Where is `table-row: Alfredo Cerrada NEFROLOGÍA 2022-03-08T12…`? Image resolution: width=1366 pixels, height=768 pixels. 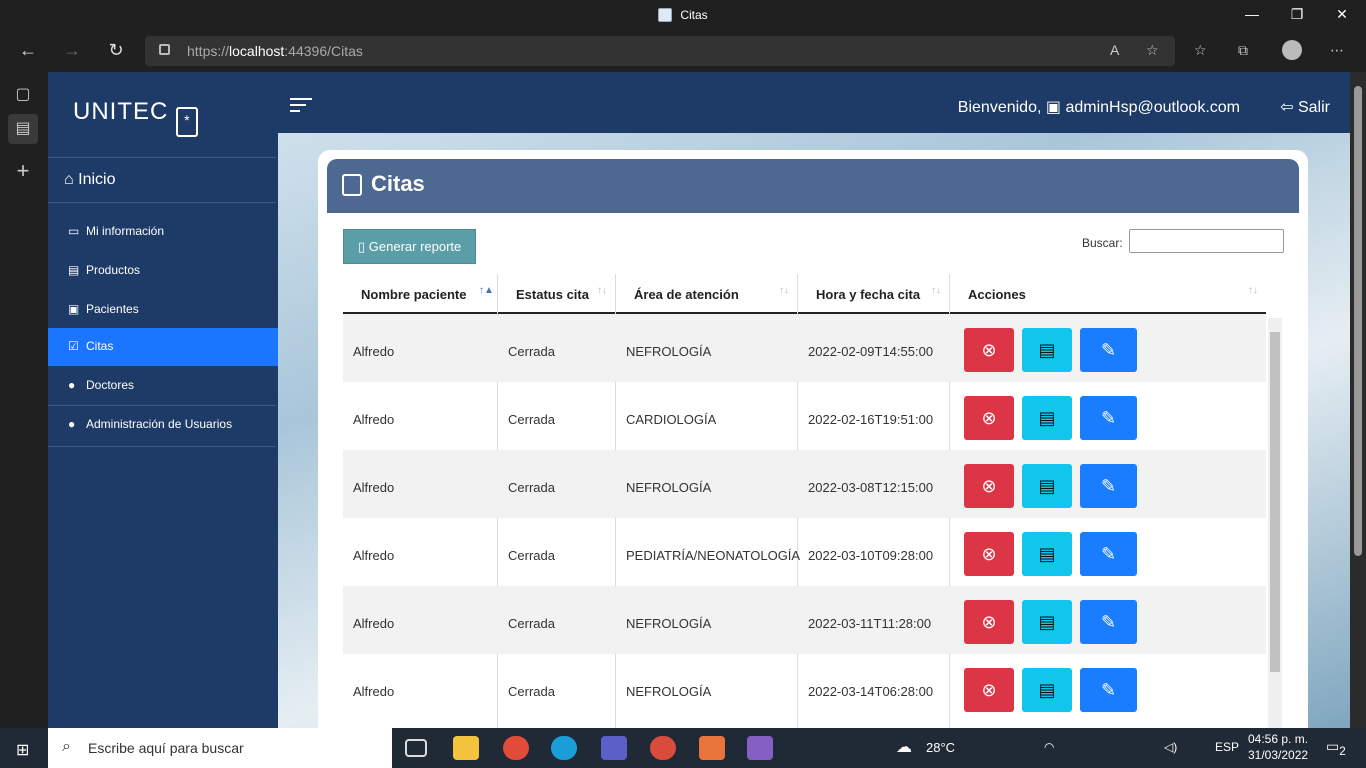 table-row: Alfredo Cerrada NEFROLOGÍA 2022-03-08T12… is located at coordinates (804, 484).